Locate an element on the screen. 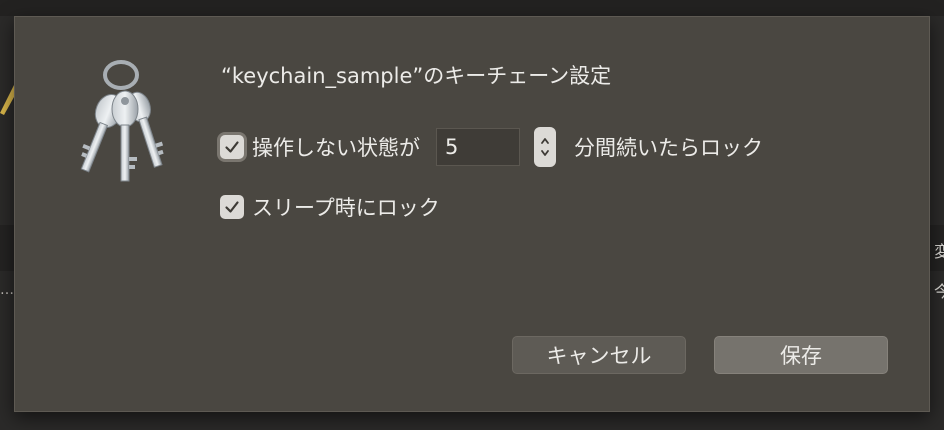  dialog-title: “keychain_sample”のキーチェーン設定 is located at coordinates (416, 76).